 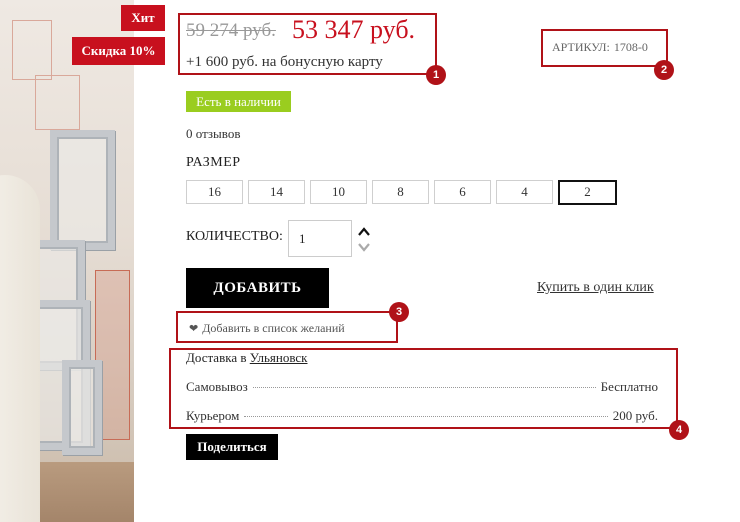 What do you see at coordinates (364, 247) in the screenshot?
I see `chevron-down-icon` at bounding box center [364, 247].